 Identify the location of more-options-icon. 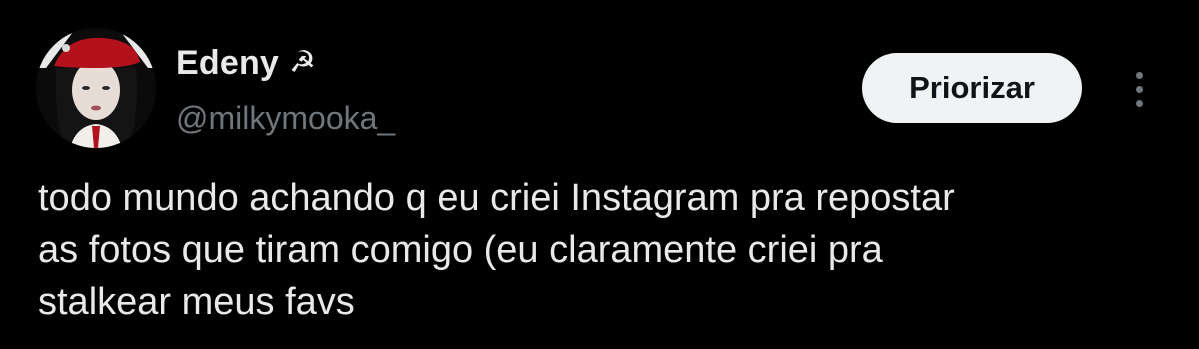
(1139, 89).